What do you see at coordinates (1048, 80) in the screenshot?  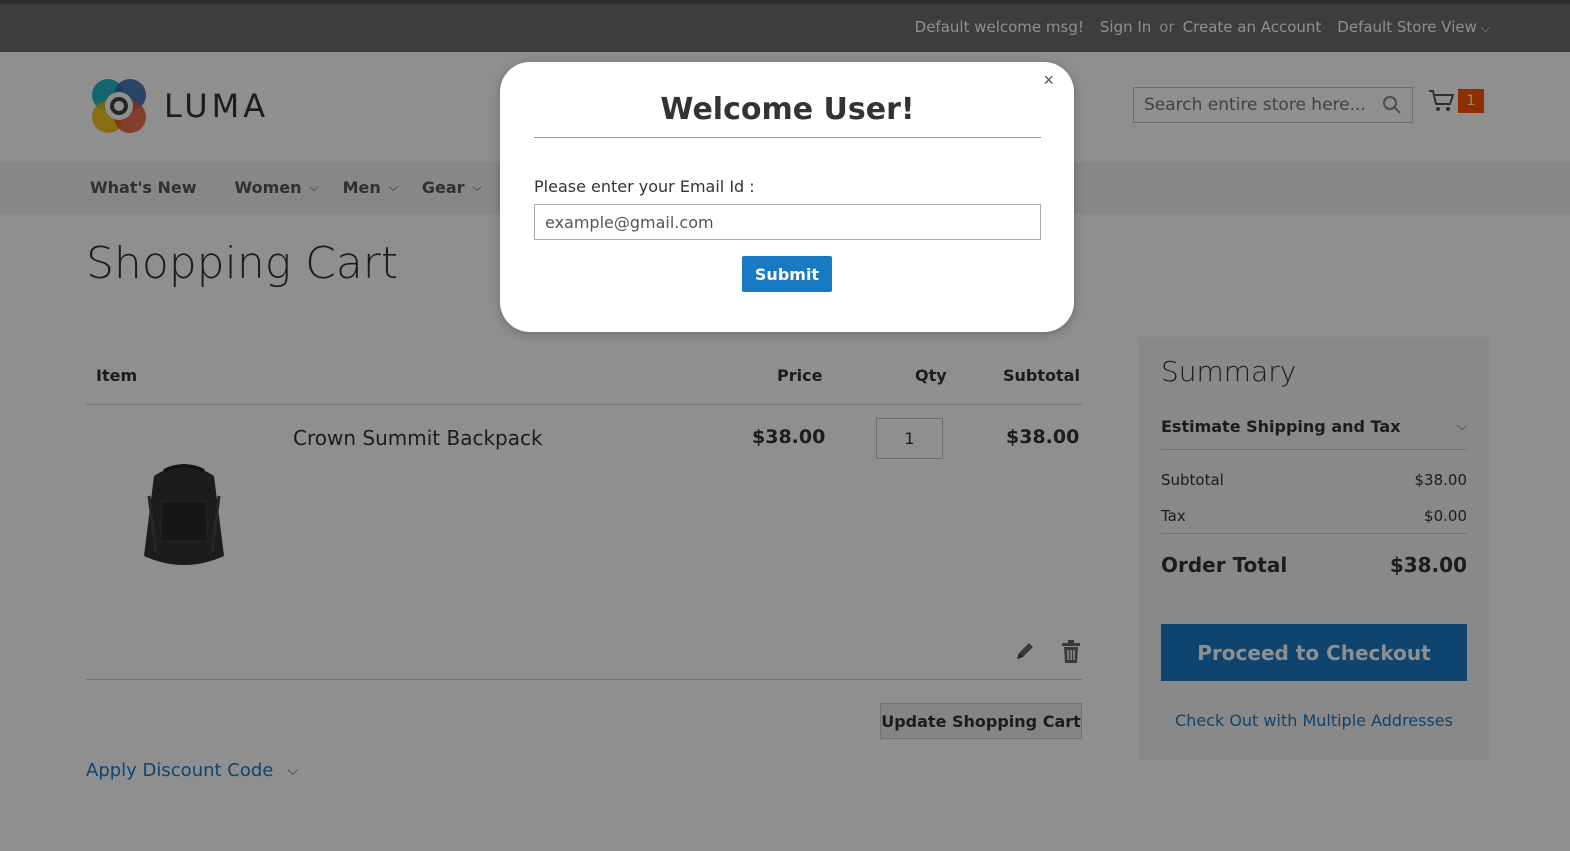 I see `close-icon: ×` at bounding box center [1048, 80].